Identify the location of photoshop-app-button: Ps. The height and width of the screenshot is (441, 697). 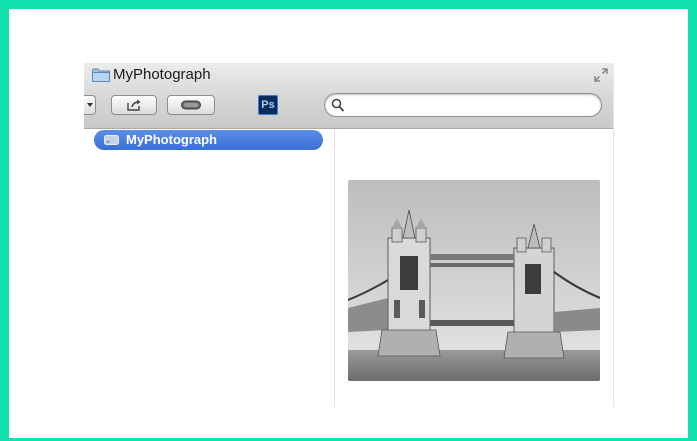
(268, 105).